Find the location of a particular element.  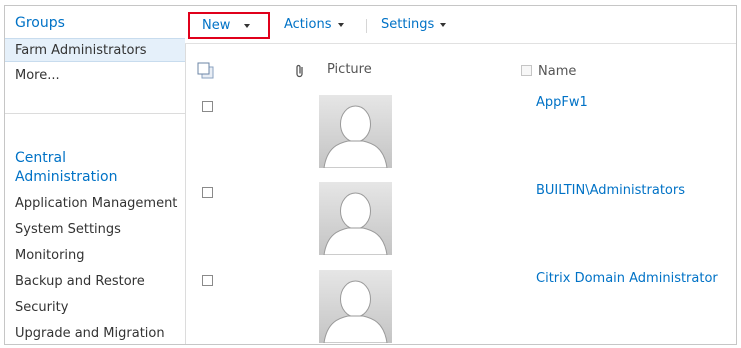

nav-heading-groups: Groups is located at coordinates (40, 23).